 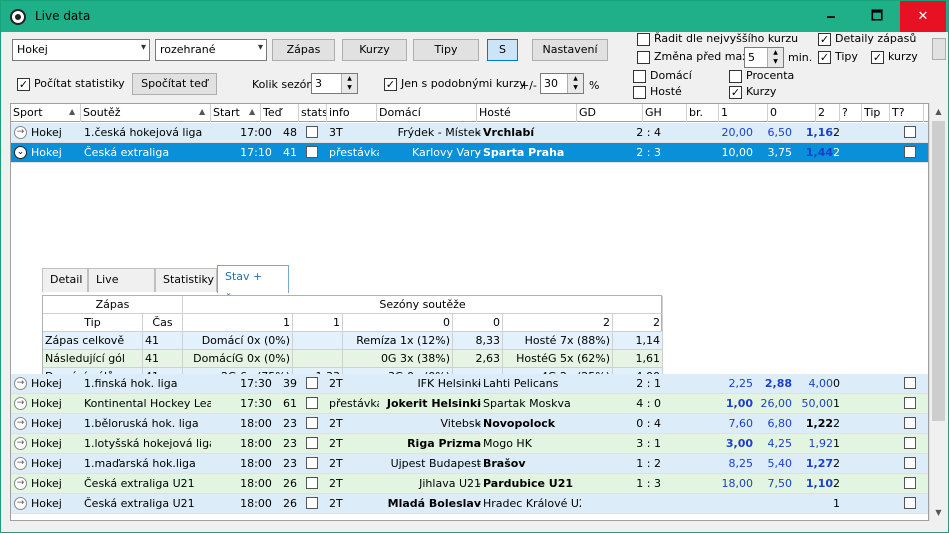 What do you see at coordinates (703, 113) in the screenshot?
I see `col-header: br.` at bounding box center [703, 113].